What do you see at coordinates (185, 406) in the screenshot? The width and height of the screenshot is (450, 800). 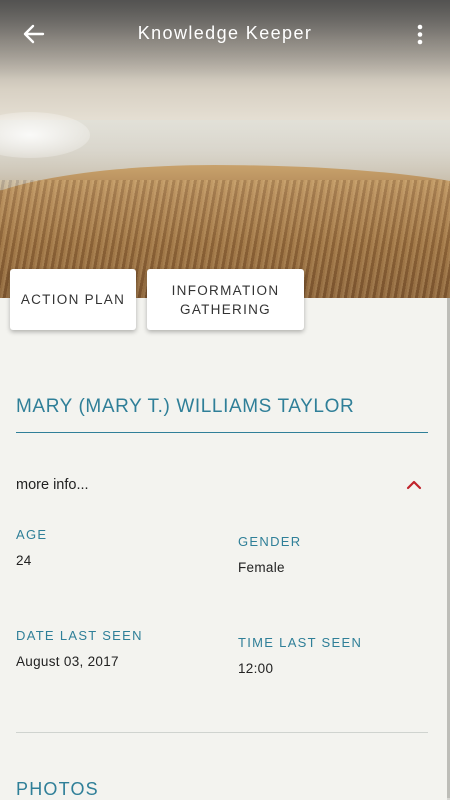 I see `person-name: MARY (MARY T.) WILLIAMS TAYLOR` at bounding box center [185, 406].